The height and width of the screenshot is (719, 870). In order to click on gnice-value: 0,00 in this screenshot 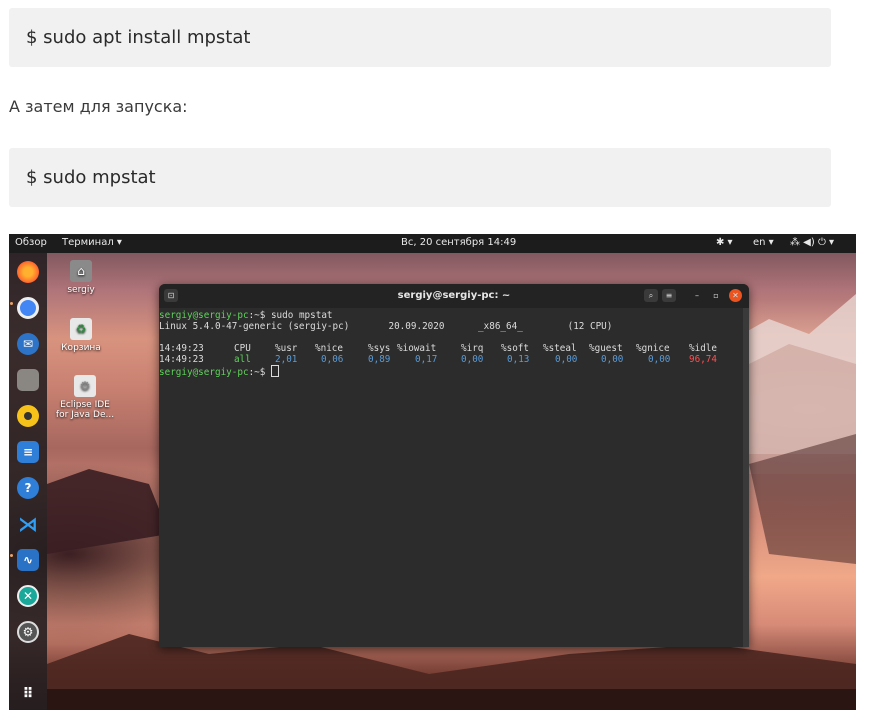, I will do `click(659, 359)`.